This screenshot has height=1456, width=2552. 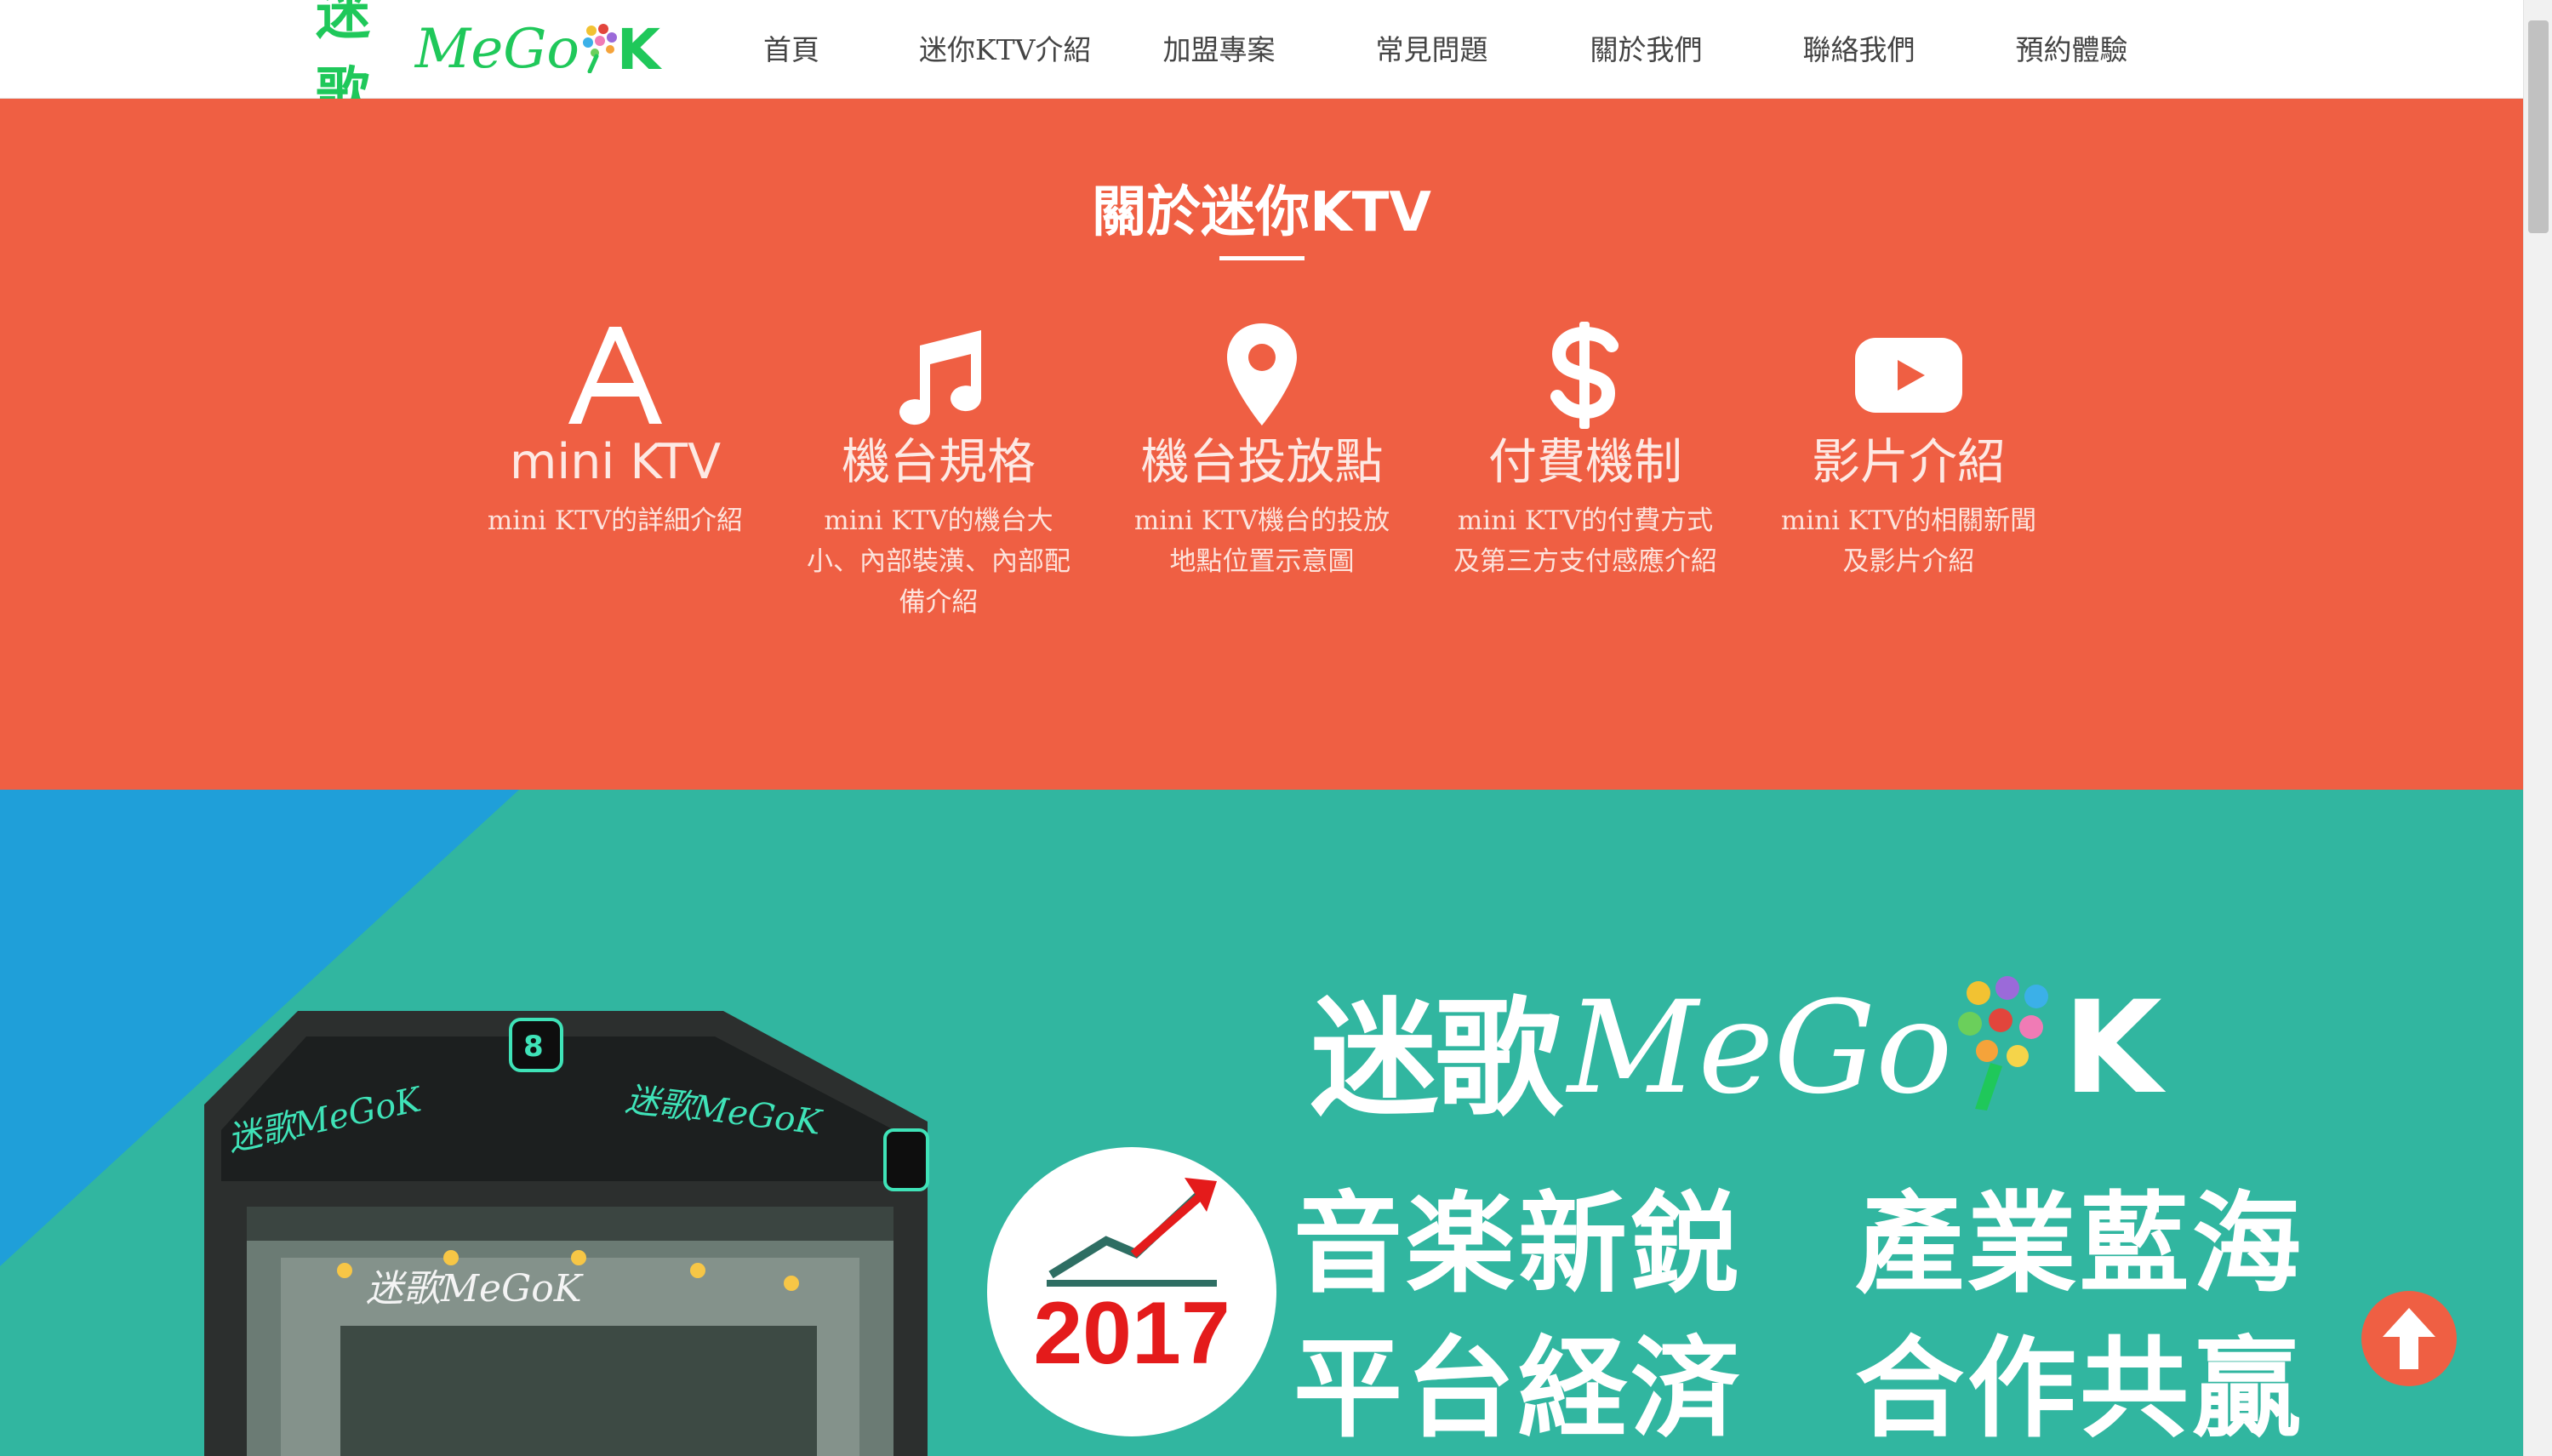 I want to click on feature-video: 影片介紹 mini KTV的相關新聞及影片介紹, so click(x=1908, y=451).